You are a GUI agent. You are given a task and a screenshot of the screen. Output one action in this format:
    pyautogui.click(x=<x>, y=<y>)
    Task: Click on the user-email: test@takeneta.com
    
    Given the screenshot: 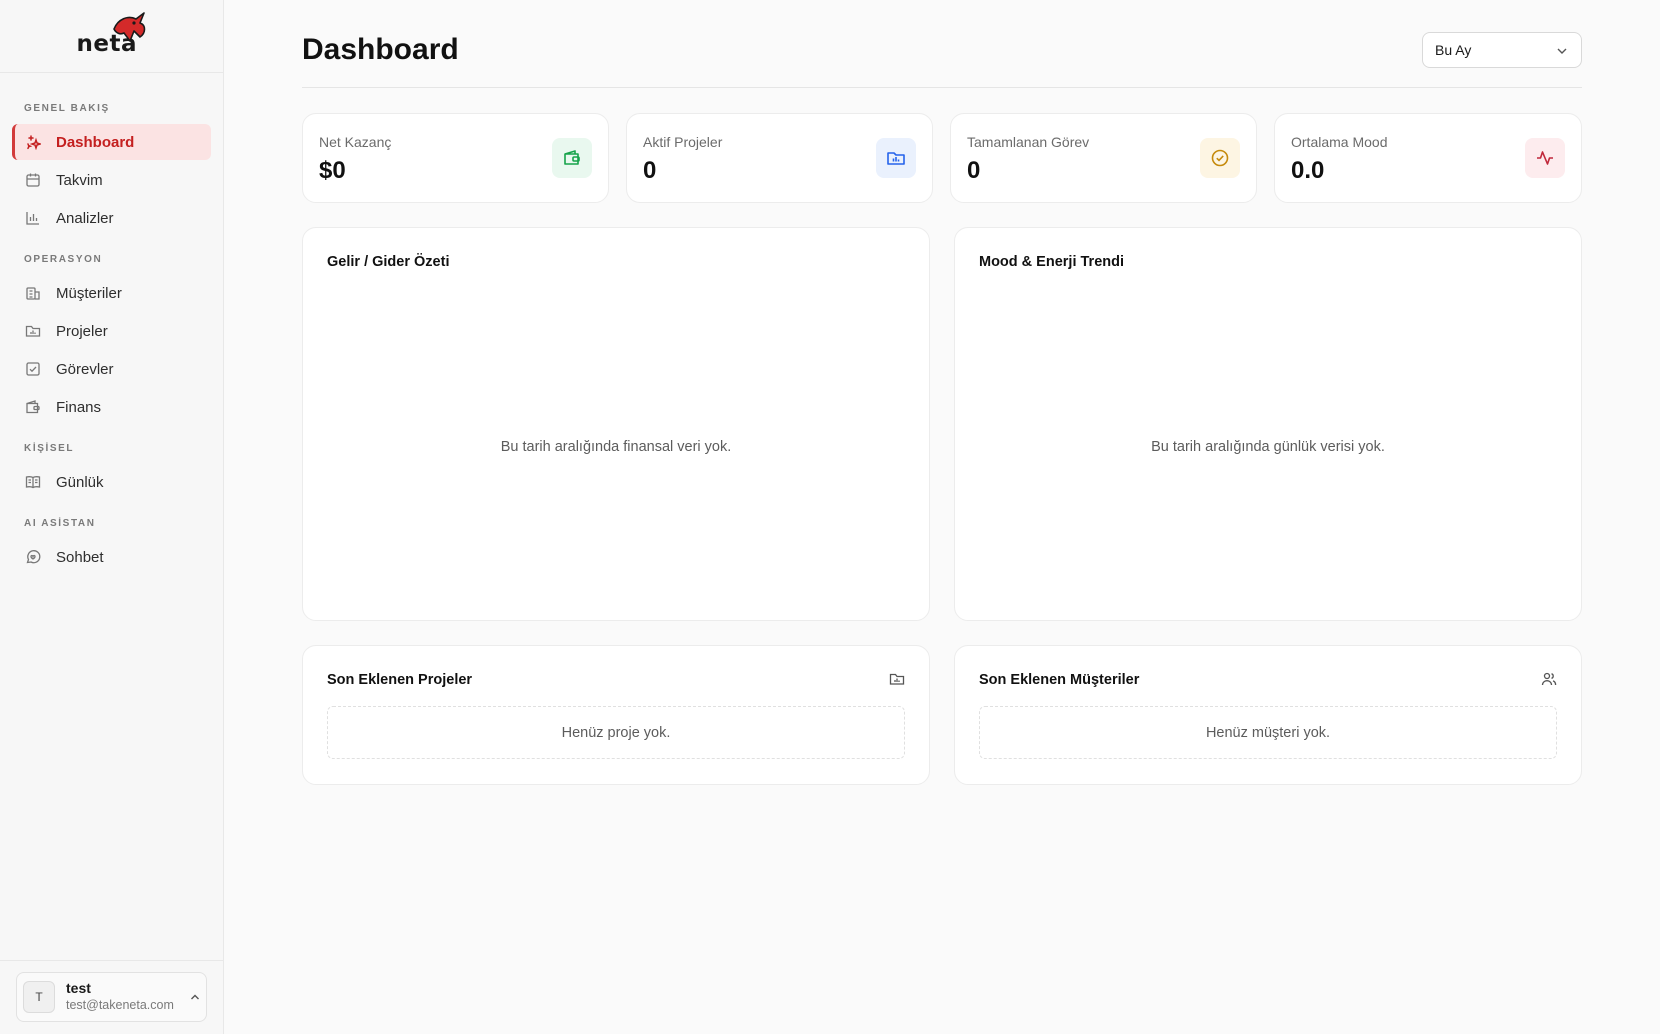 What is the action you would take?
    pyautogui.click(x=120, y=1005)
    